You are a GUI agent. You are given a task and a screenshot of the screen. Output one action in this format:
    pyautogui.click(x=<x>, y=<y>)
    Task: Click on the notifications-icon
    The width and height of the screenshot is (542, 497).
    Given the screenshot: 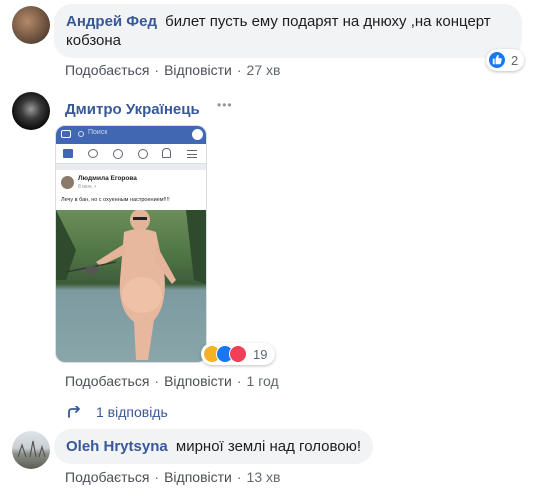 What is the action you would take?
    pyautogui.click(x=166, y=153)
    